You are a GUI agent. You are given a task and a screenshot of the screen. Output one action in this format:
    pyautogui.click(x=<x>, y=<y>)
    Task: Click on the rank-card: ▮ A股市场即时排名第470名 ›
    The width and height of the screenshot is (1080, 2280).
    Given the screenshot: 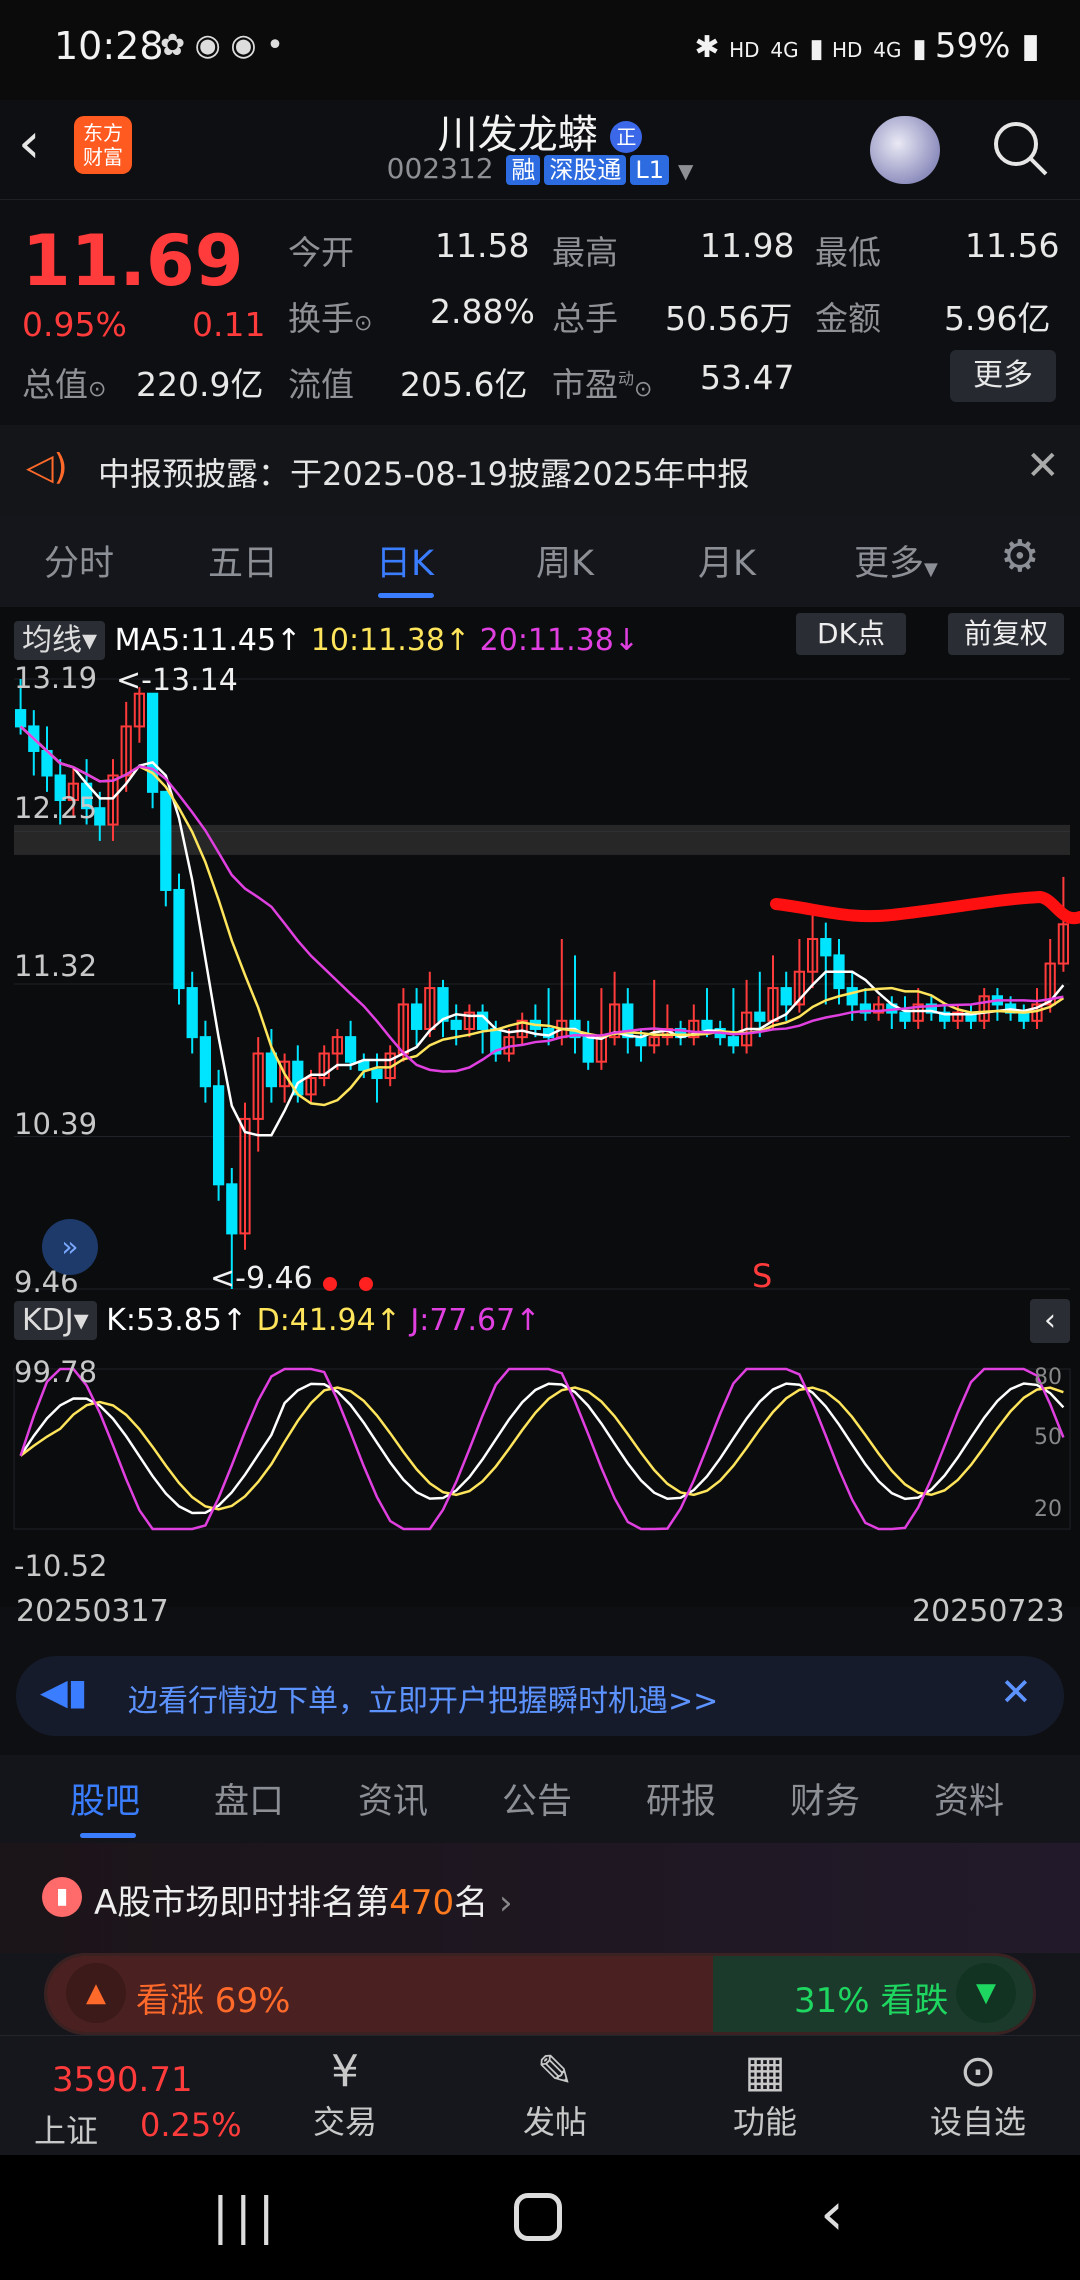 What is the action you would take?
    pyautogui.click(x=540, y=1898)
    